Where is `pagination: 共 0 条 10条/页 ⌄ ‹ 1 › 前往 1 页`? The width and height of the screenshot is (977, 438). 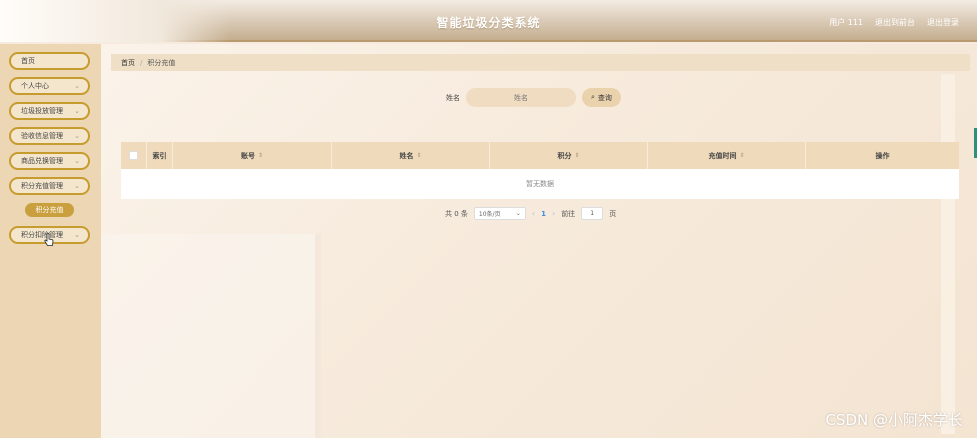 pagination: 共 0 条 10条/页 ⌄ ‹ 1 › 前往 1 页 is located at coordinates (530, 213).